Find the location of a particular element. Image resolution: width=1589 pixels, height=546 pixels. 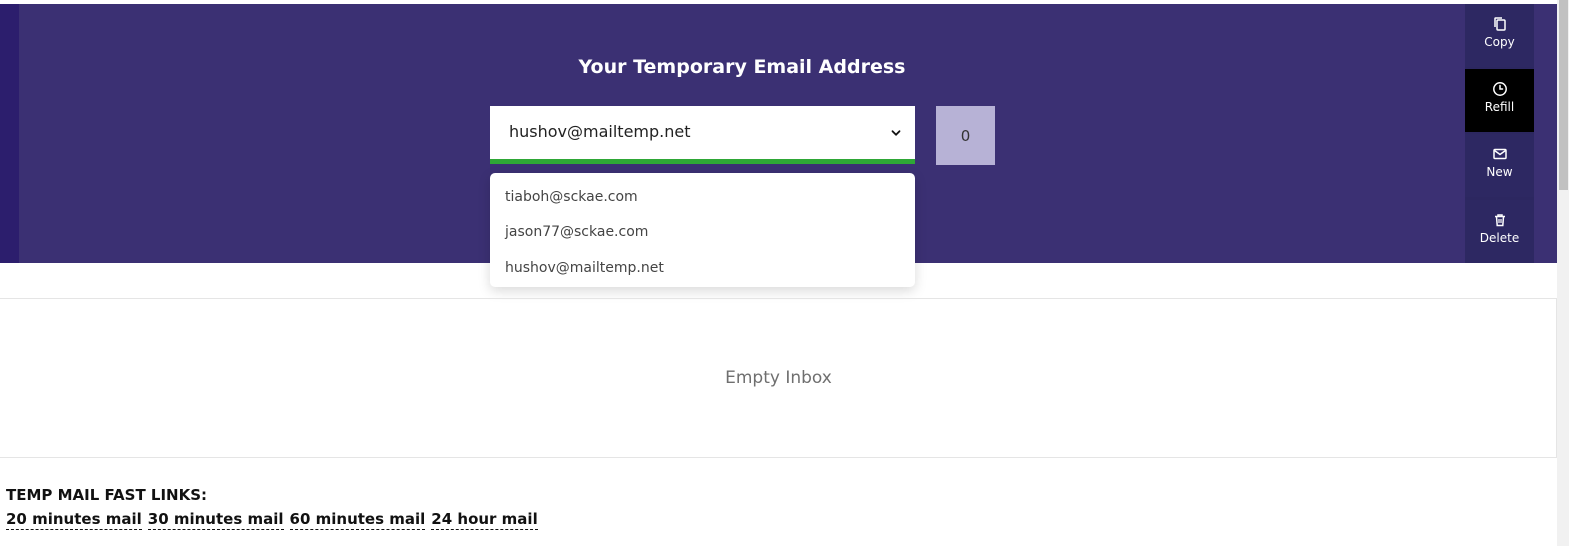

email-select: hushov@mailtemp.net is located at coordinates (702, 135).